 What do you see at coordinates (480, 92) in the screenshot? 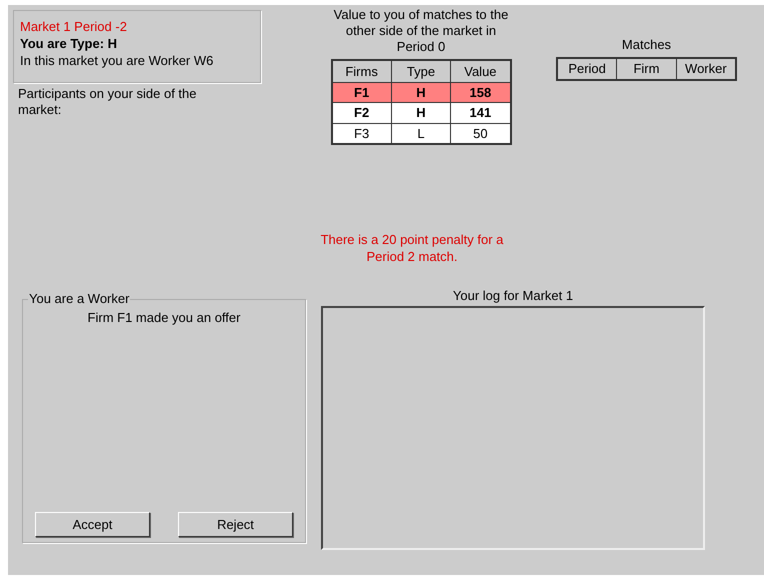
I see `table-cell: 158` at bounding box center [480, 92].